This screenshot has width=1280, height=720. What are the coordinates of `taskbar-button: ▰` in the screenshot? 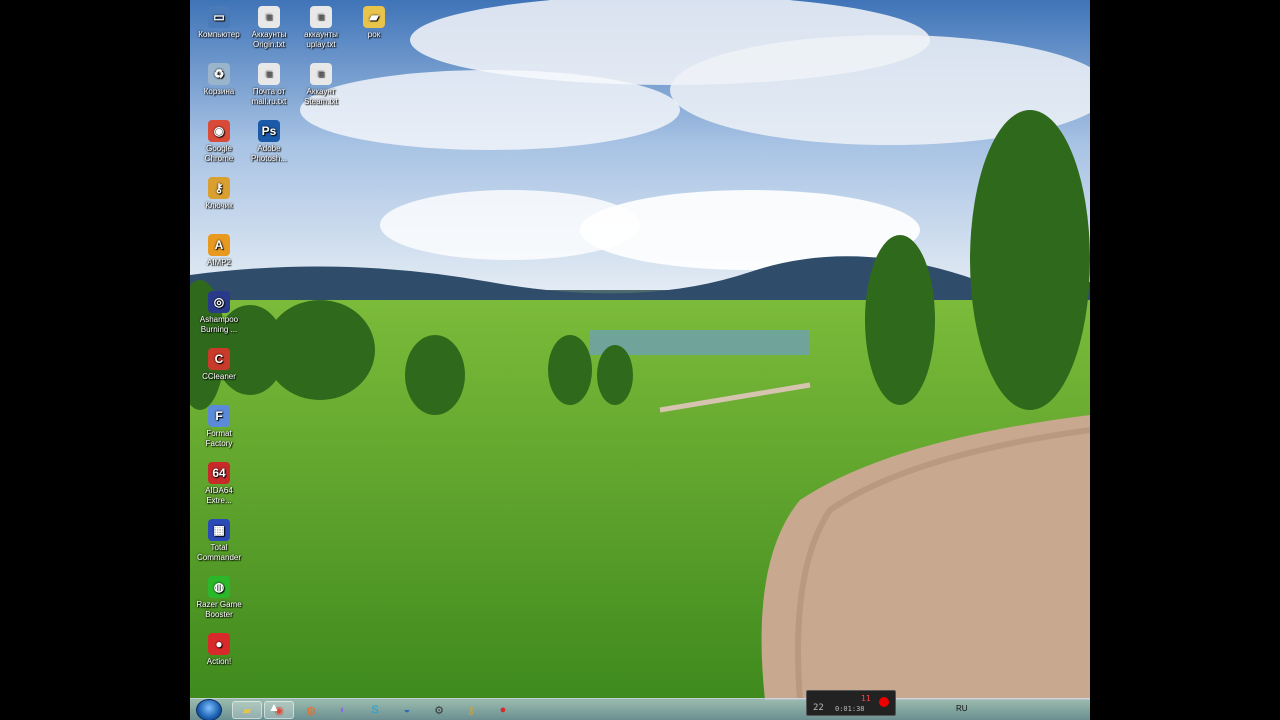 It's located at (247, 710).